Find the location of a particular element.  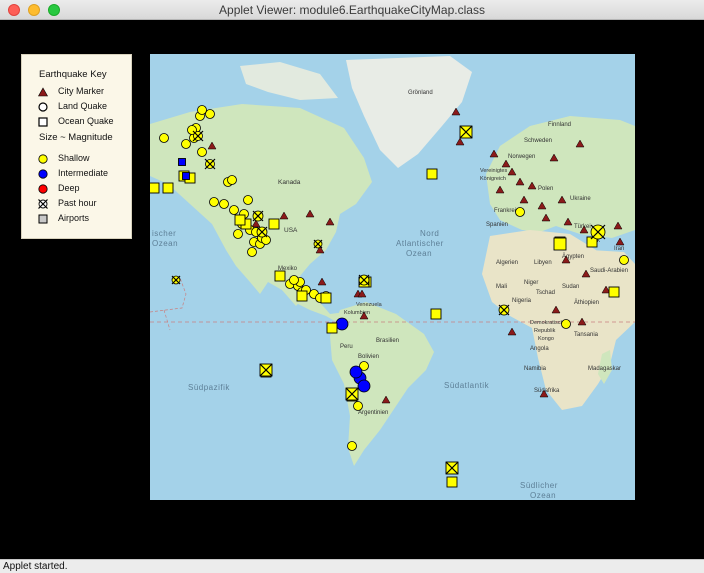

label-sudan: Sudan is located at coordinates (570, 287).